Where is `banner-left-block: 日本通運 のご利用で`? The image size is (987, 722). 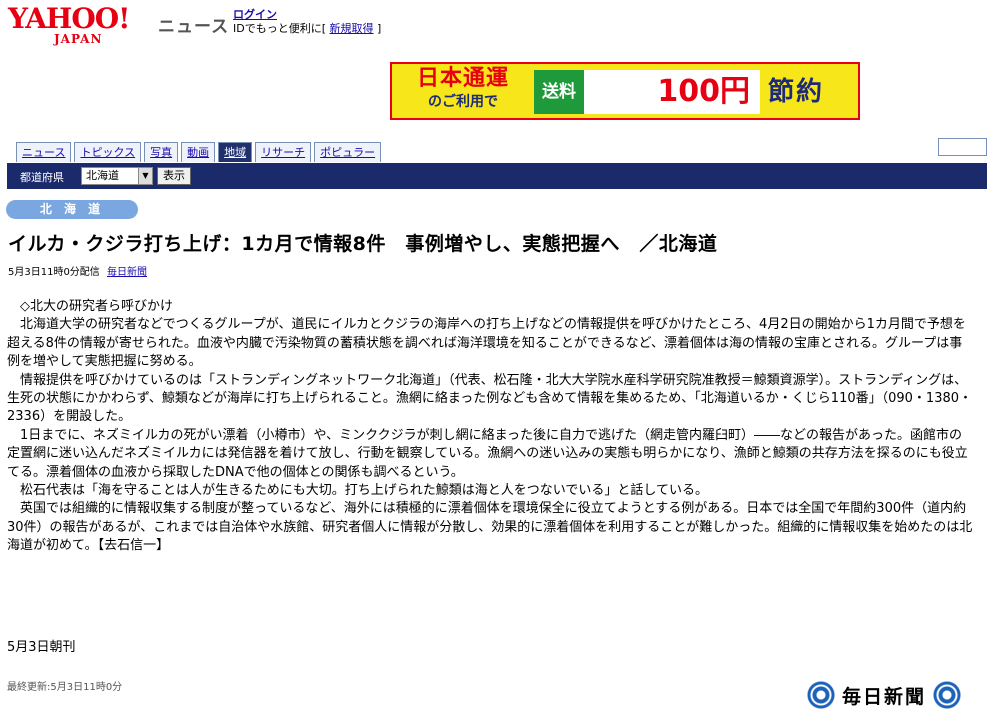
banner-left-block: 日本通運 のご利用で is located at coordinates (463, 89).